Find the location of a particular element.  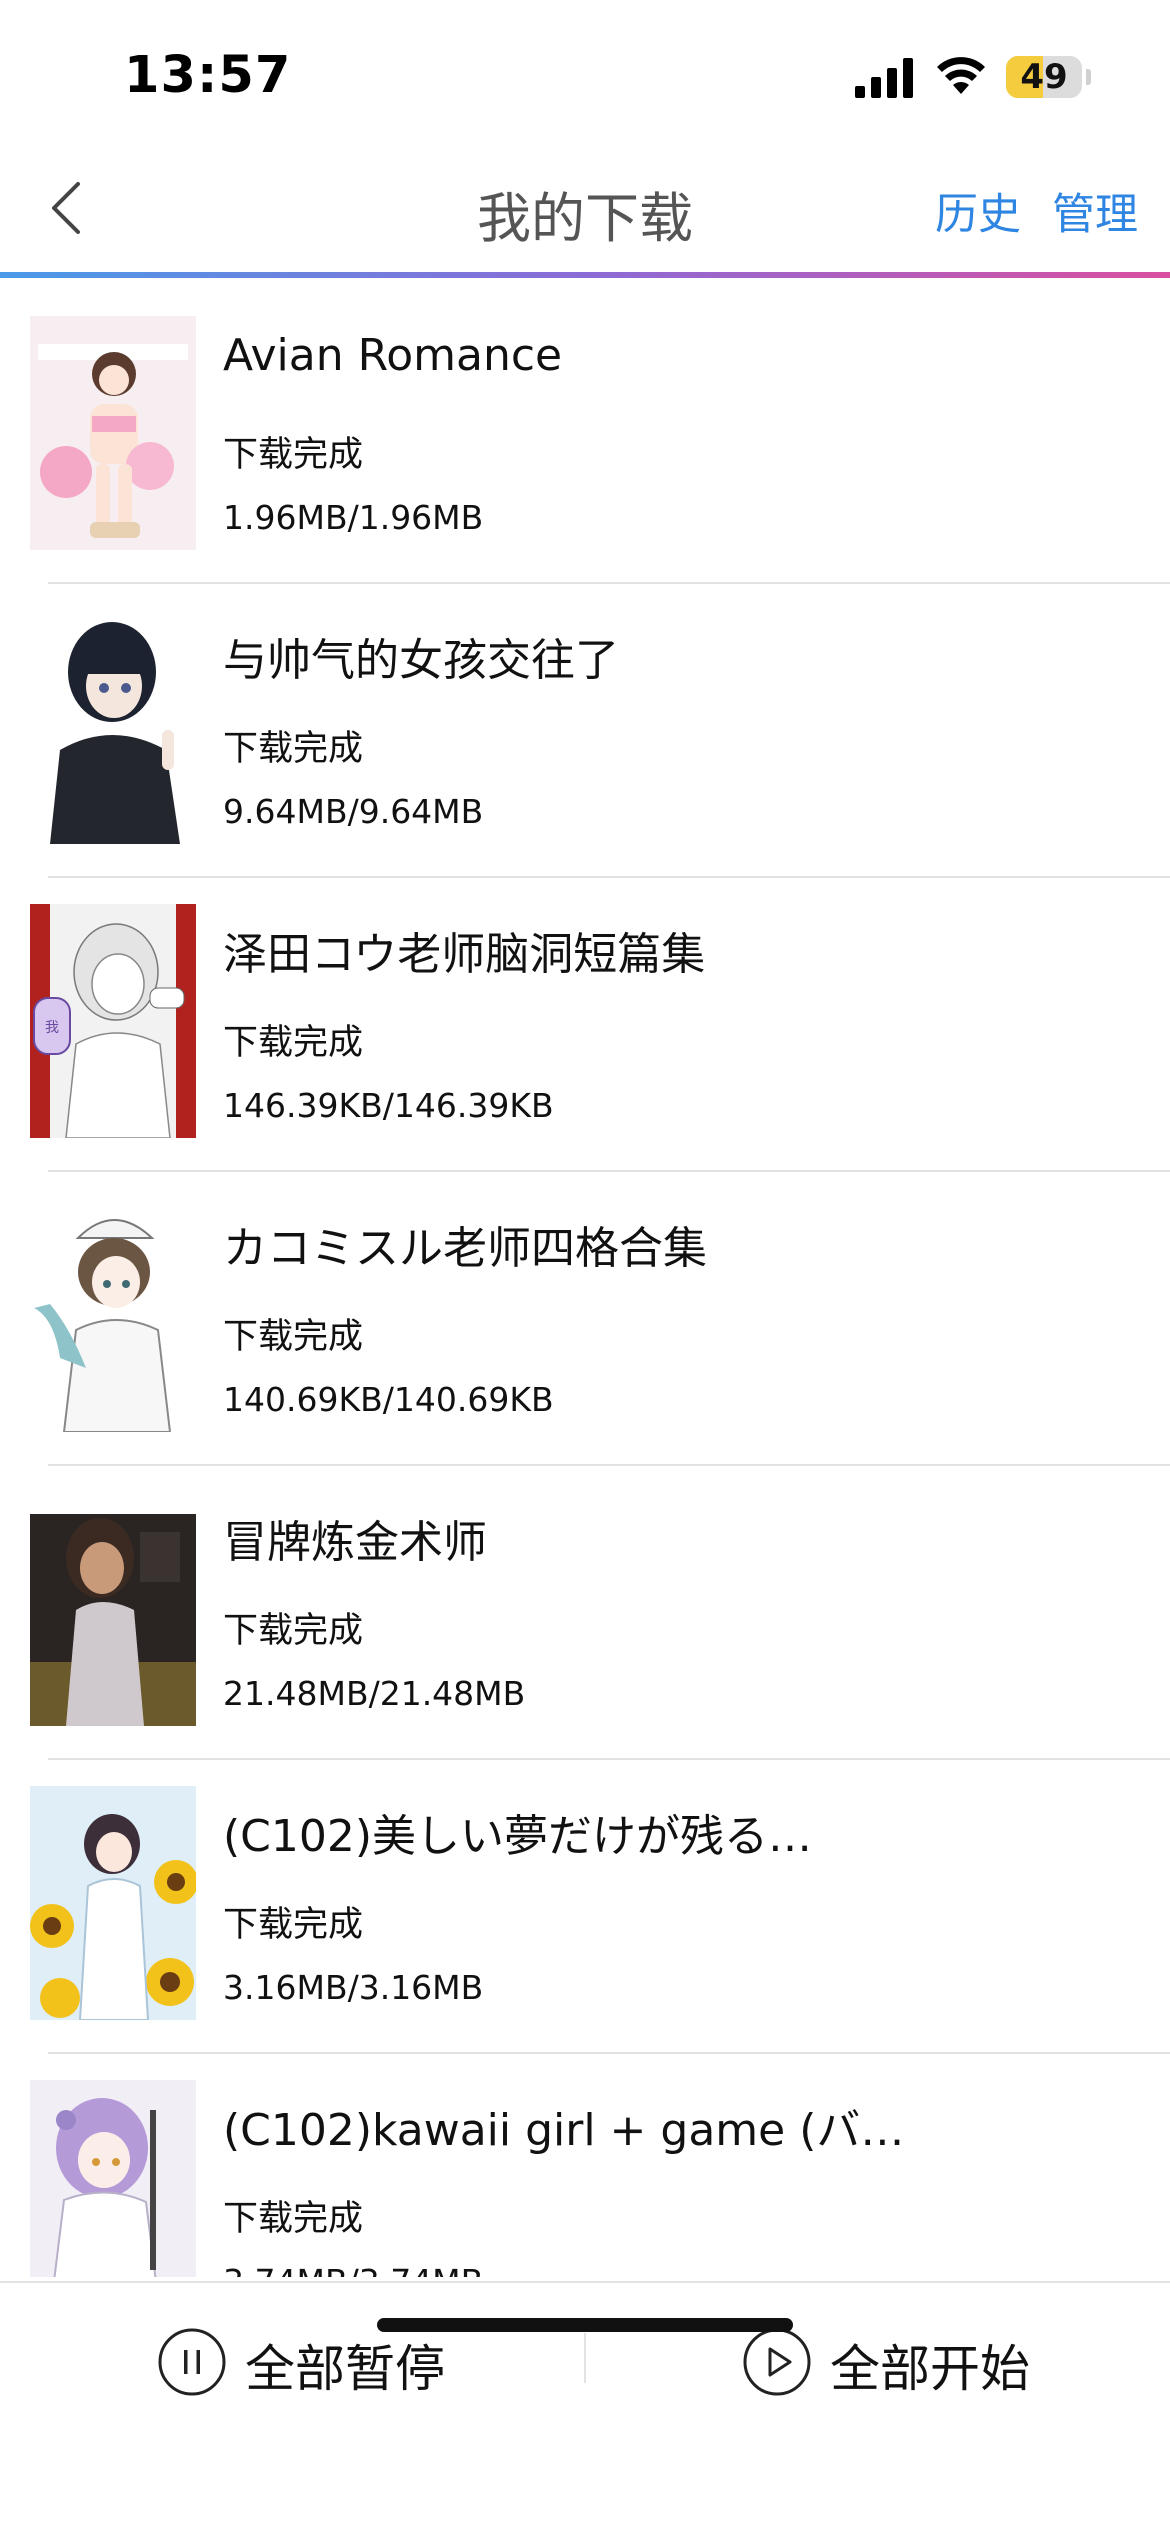

start-all-label: 全部开始 is located at coordinates (930, 2369).